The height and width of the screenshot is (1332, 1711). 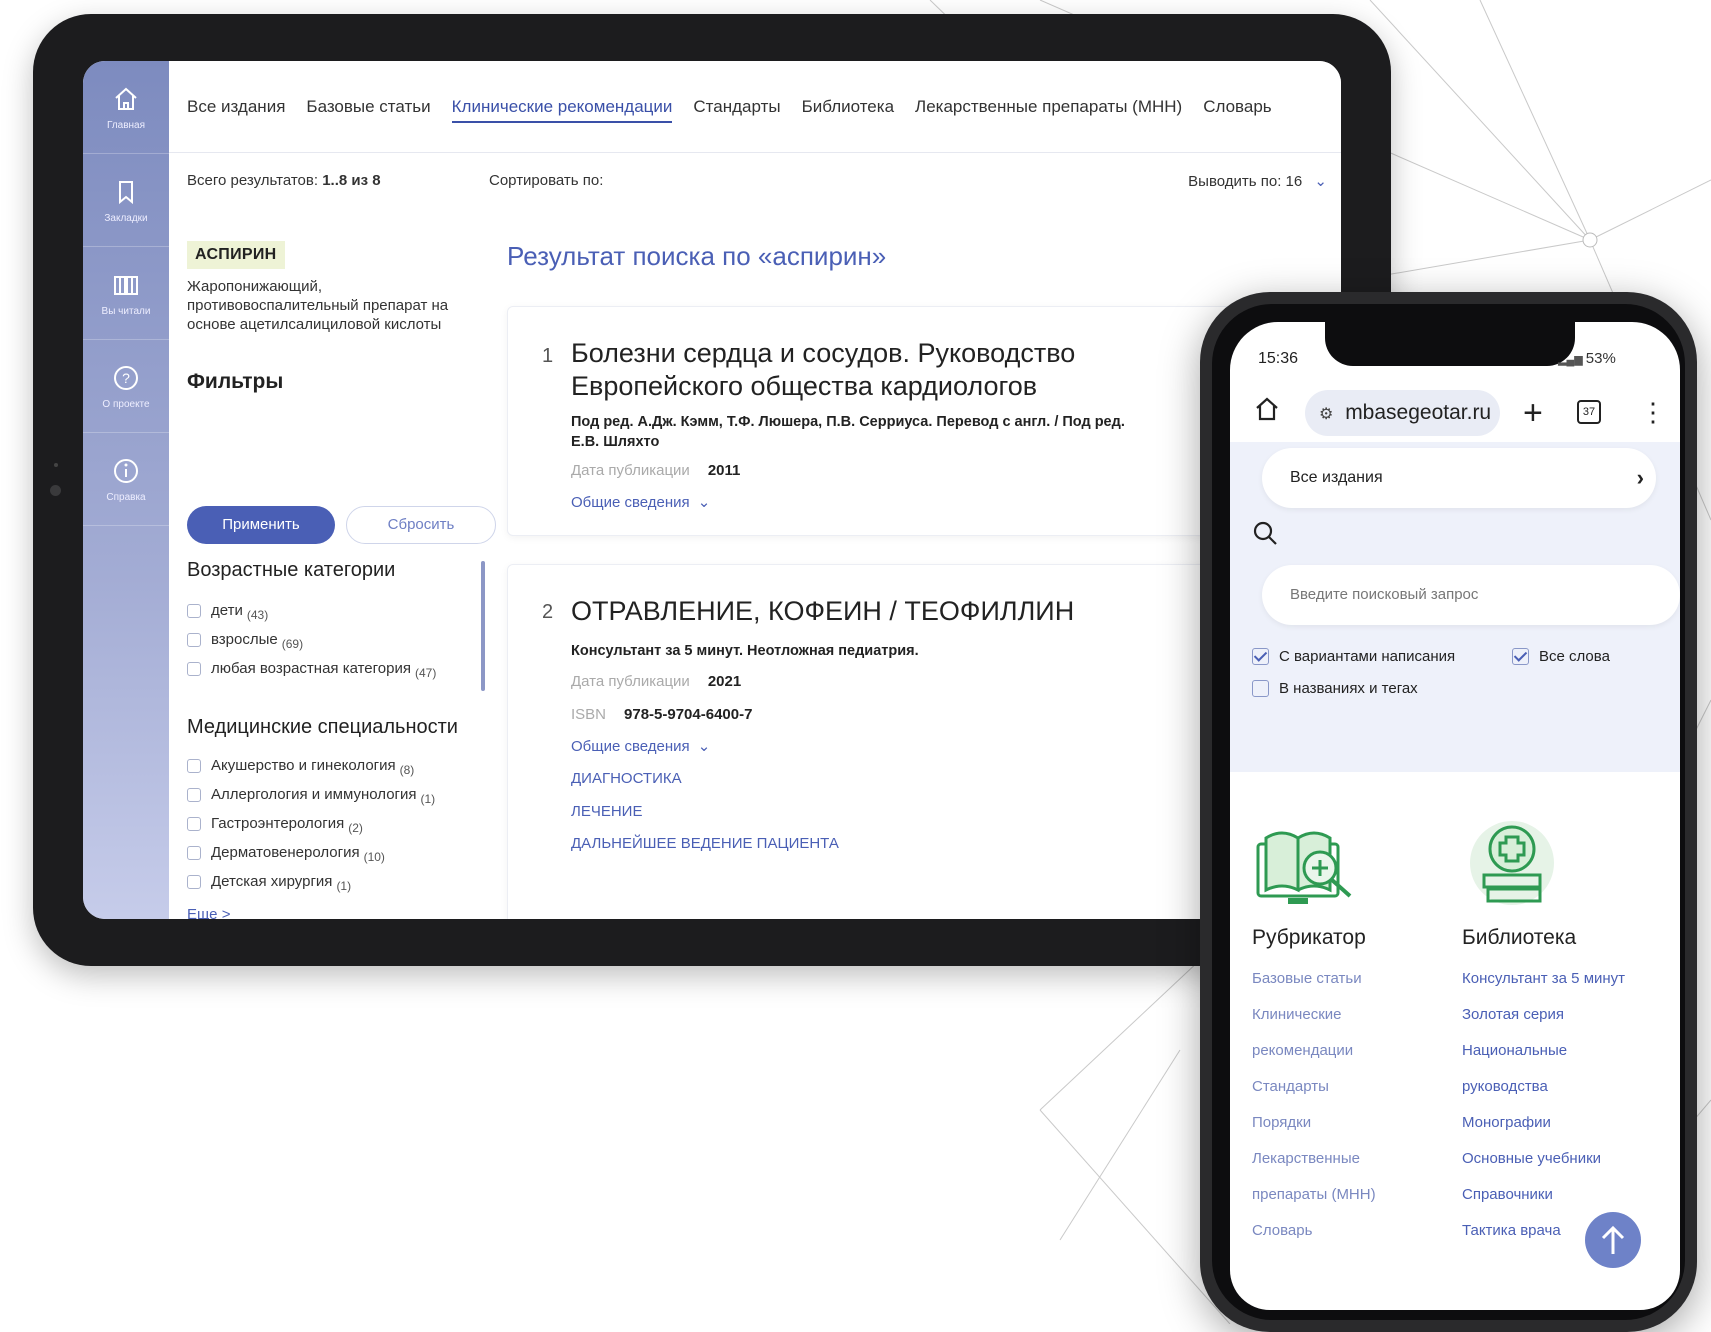 I want to click on sort-label: Сортировать по:, so click(x=546, y=180).